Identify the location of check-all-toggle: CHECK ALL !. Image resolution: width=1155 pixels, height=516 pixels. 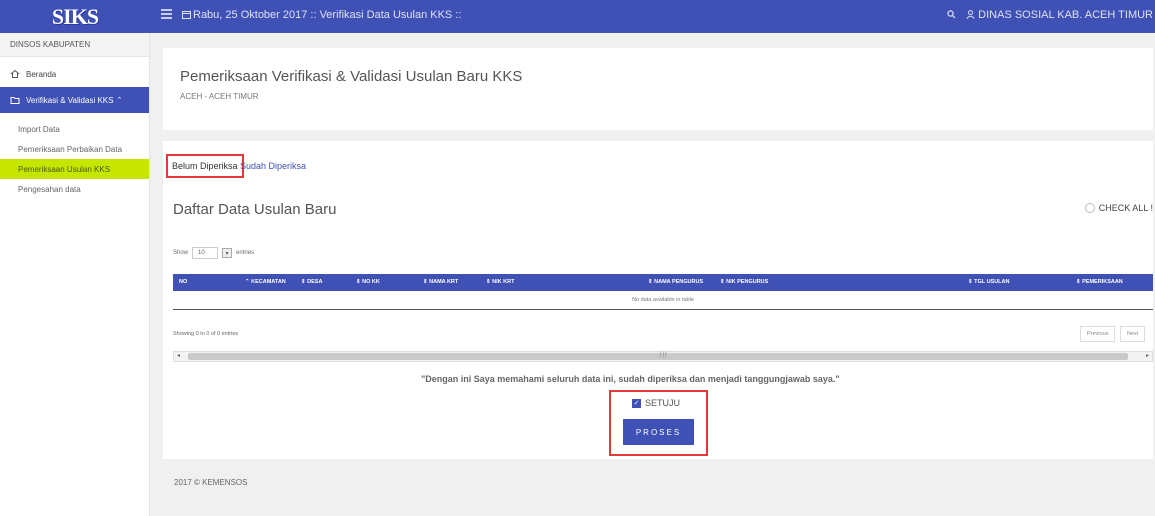
(1118, 208).